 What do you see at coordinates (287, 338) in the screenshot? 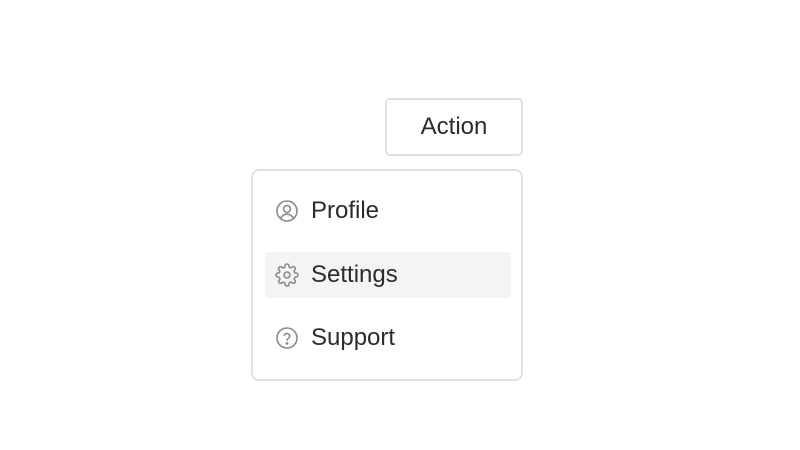
I see `help-circle-icon` at bounding box center [287, 338].